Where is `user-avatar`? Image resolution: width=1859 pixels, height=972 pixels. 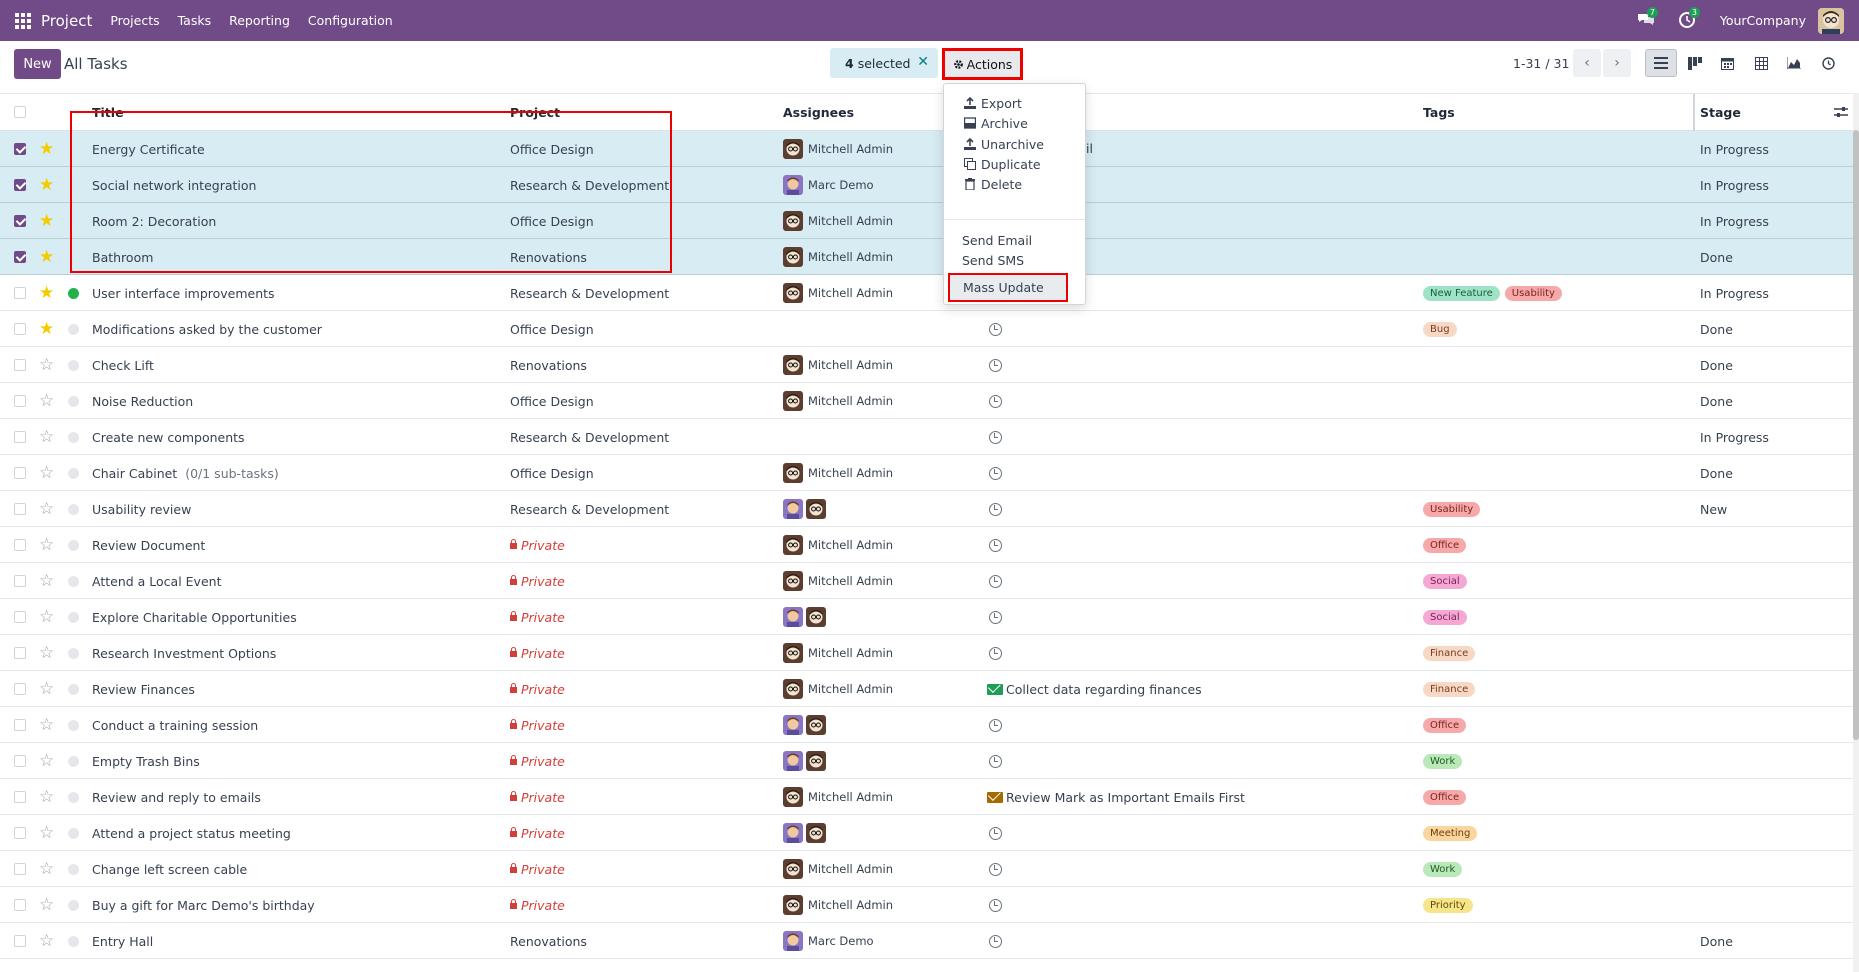 user-avatar is located at coordinates (1831, 20).